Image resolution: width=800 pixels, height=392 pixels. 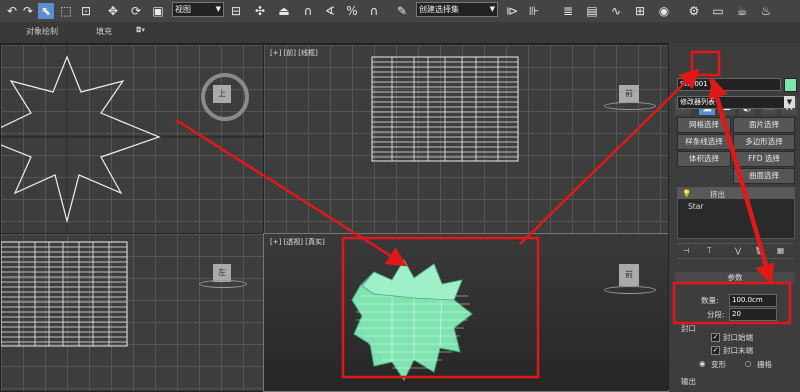 What do you see at coordinates (42, 31) in the screenshot?
I see `ribbon-object-paint: 对象绘制` at bounding box center [42, 31].